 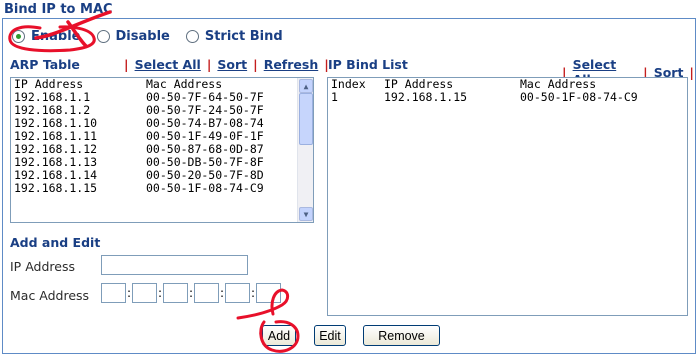 What do you see at coordinates (205, 188) in the screenshot?
I see `arp-table-row-cell: 00-50-1F-08-74-C9` at bounding box center [205, 188].